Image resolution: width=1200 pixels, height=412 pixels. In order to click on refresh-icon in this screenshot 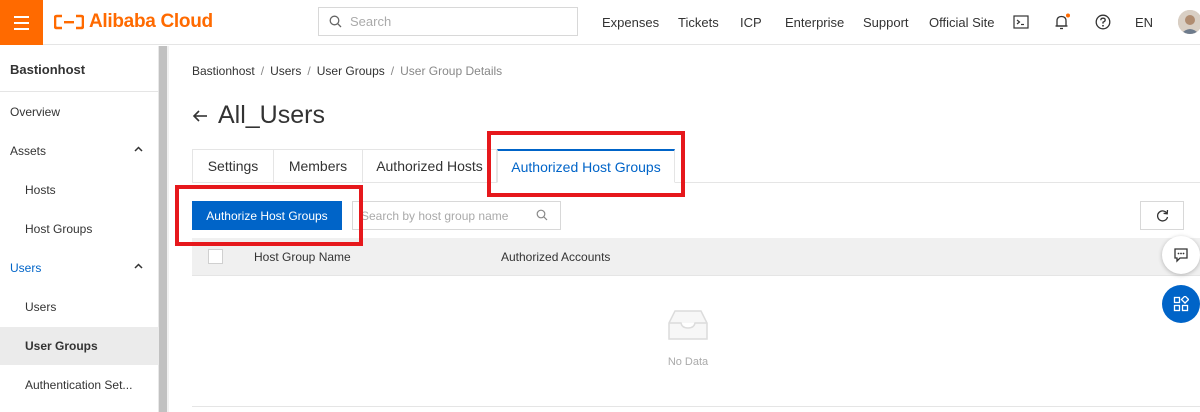, I will do `click(1162, 215)`.